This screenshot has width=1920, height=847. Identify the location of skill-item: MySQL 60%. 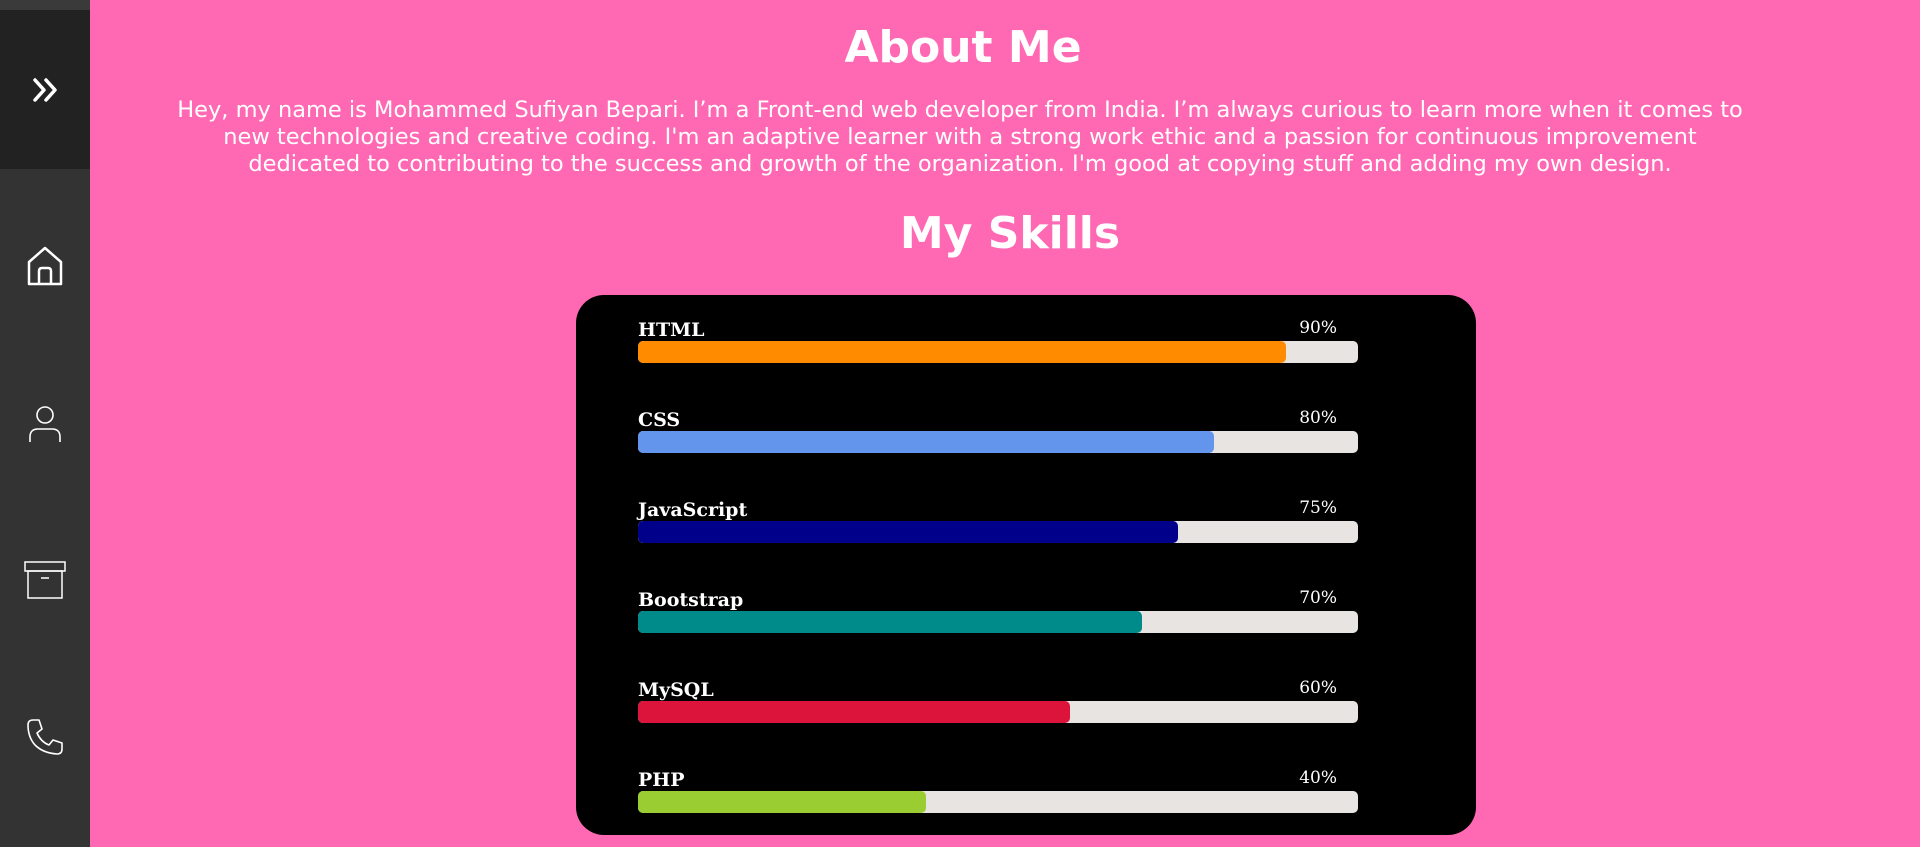
(998, 708).